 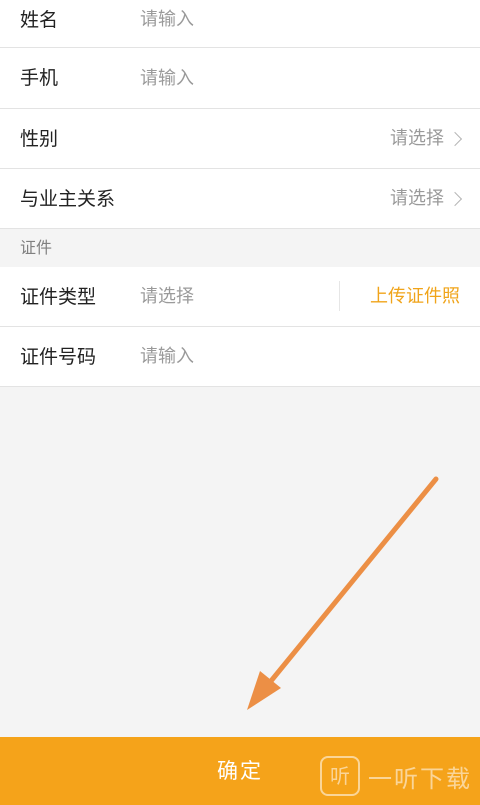 I want to click on certificate-section-title: 证件, so click(x=36, y=247).